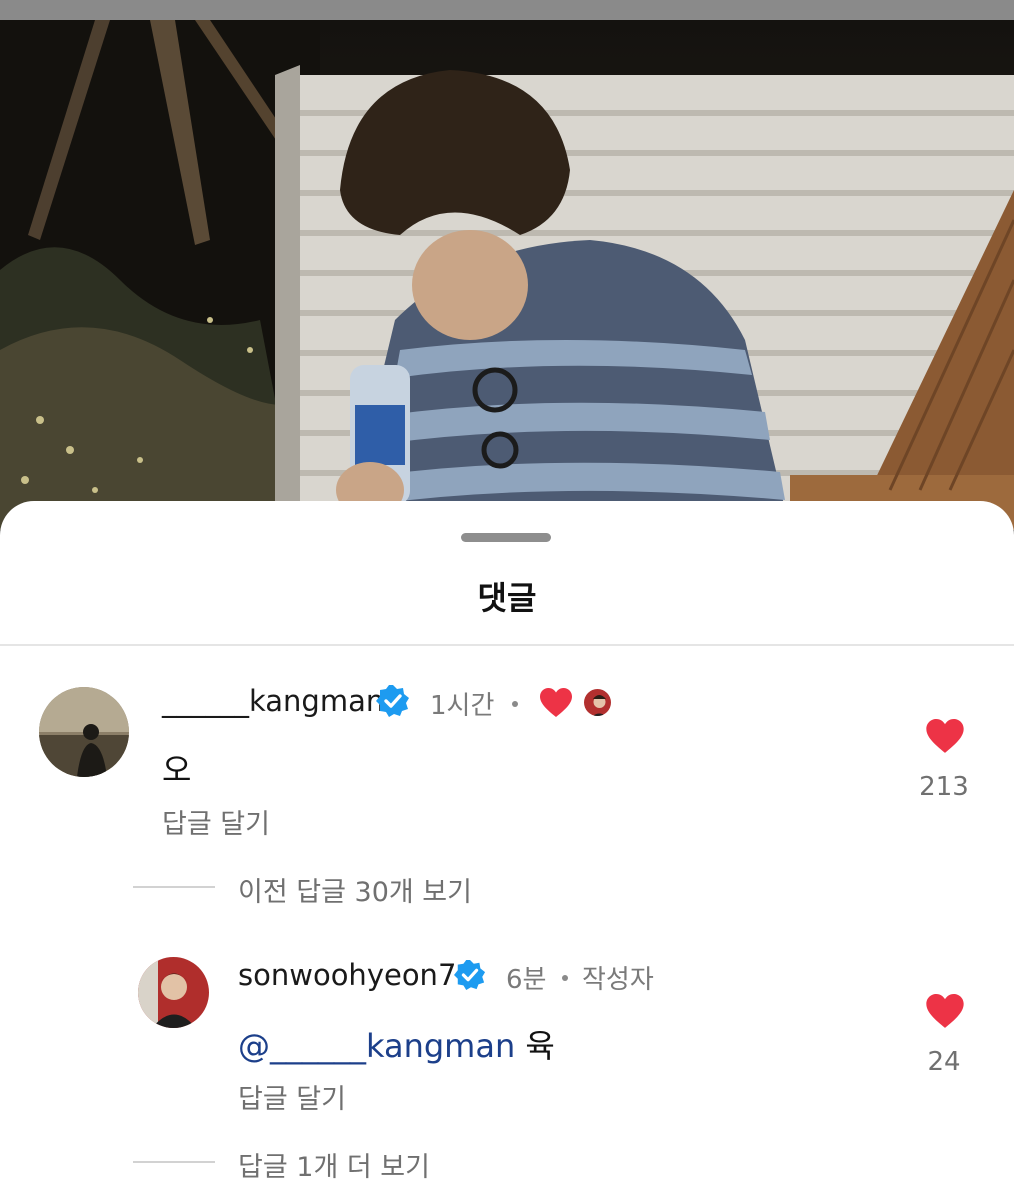 Image resolution: width=1014 pixels, height=1200 pixels. What do you see at coordinates (944, 787) in the screenshot?
I see `like-count: 213` at bounding box center [944, 787].